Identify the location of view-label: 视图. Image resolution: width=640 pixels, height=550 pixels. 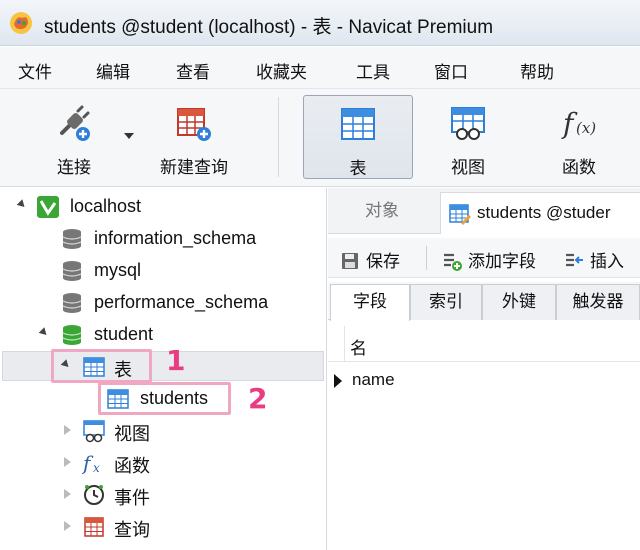
(468, 167).